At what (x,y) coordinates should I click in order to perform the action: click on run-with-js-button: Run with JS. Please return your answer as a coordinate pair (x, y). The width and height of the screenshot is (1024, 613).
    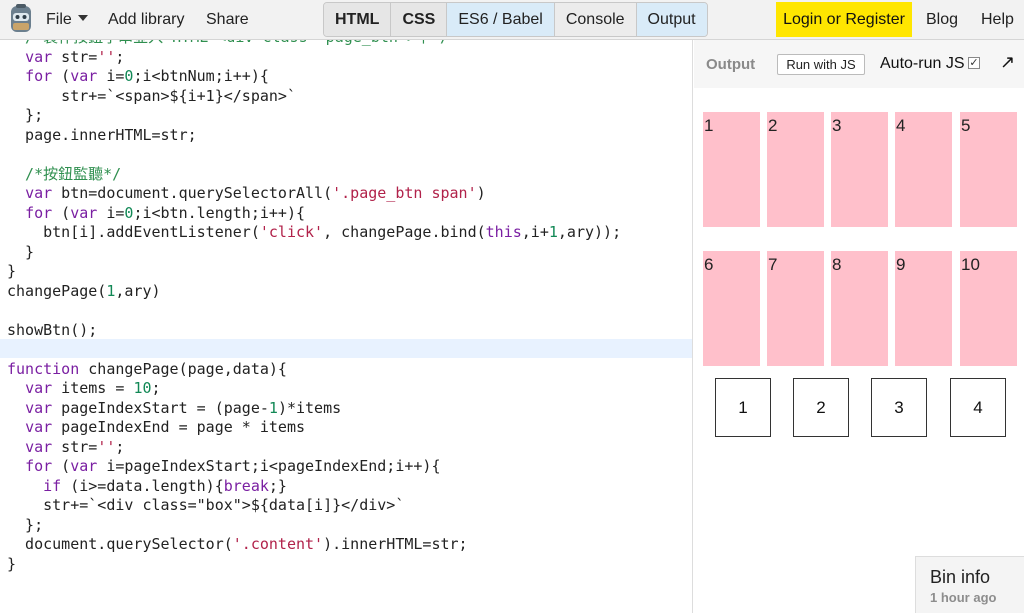
    Looking at the image, I should click on (821, 64).